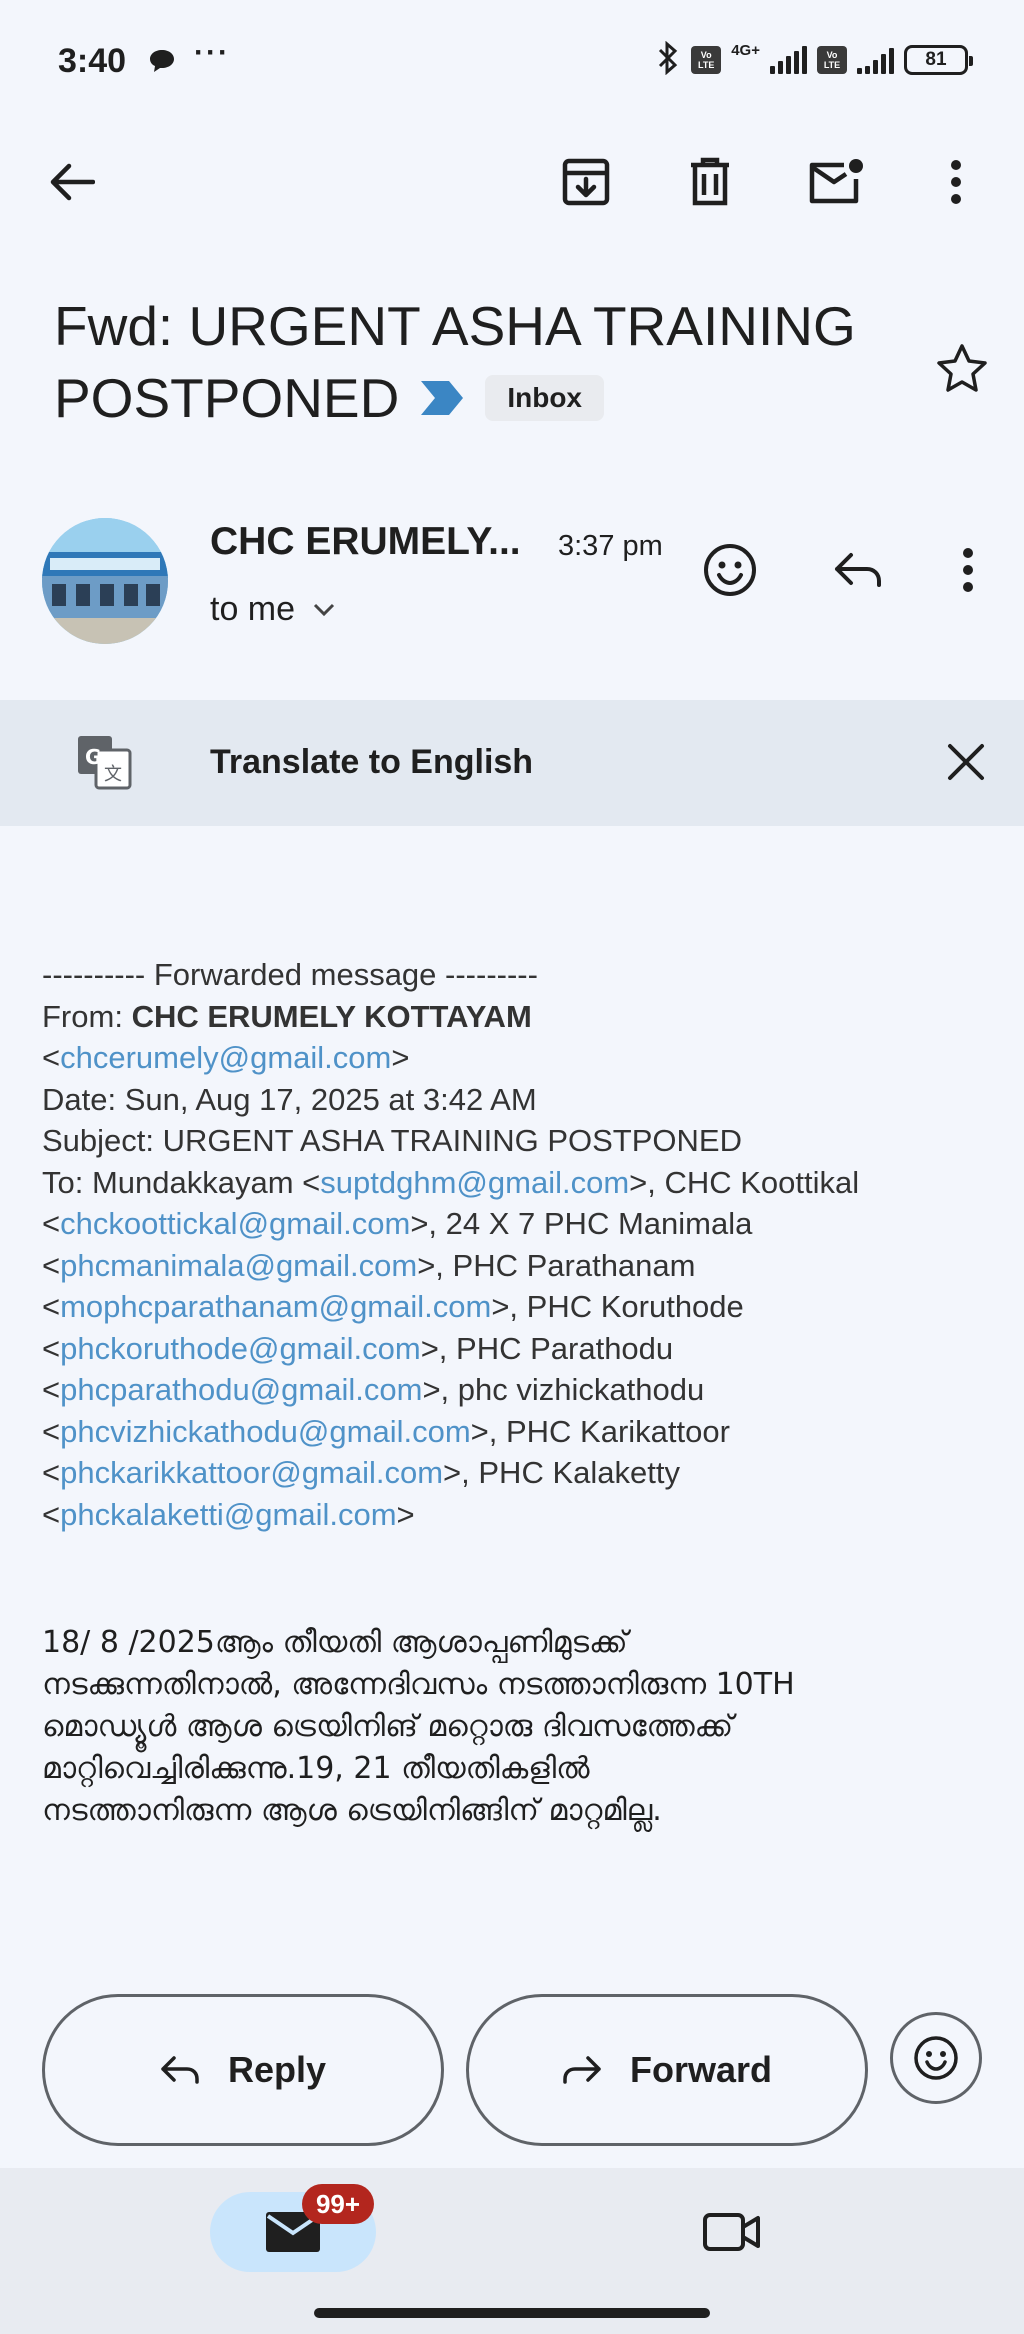 Image resolution: width=1024 pixels, height=2334 pixels. I want to click on status-indicators: Vo LTE 4G+ Vo LTE 81, so click(814, 60).